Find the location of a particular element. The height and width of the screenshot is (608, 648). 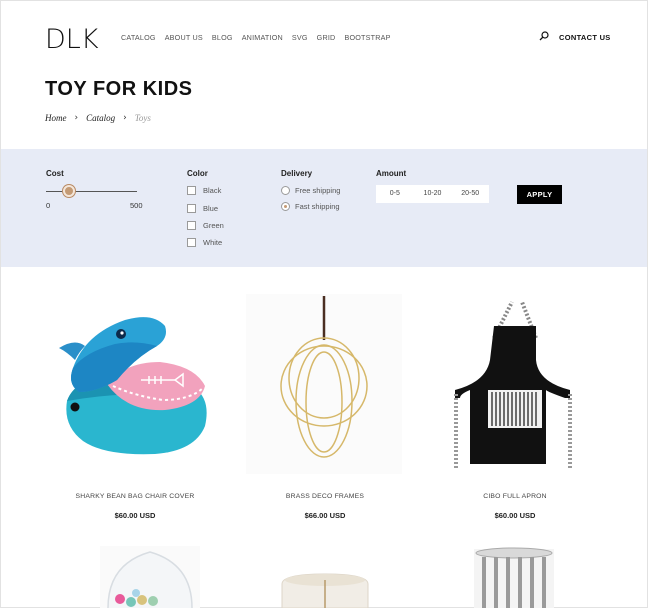

color-checkbox-white: White is located at coordinates (204, 242).